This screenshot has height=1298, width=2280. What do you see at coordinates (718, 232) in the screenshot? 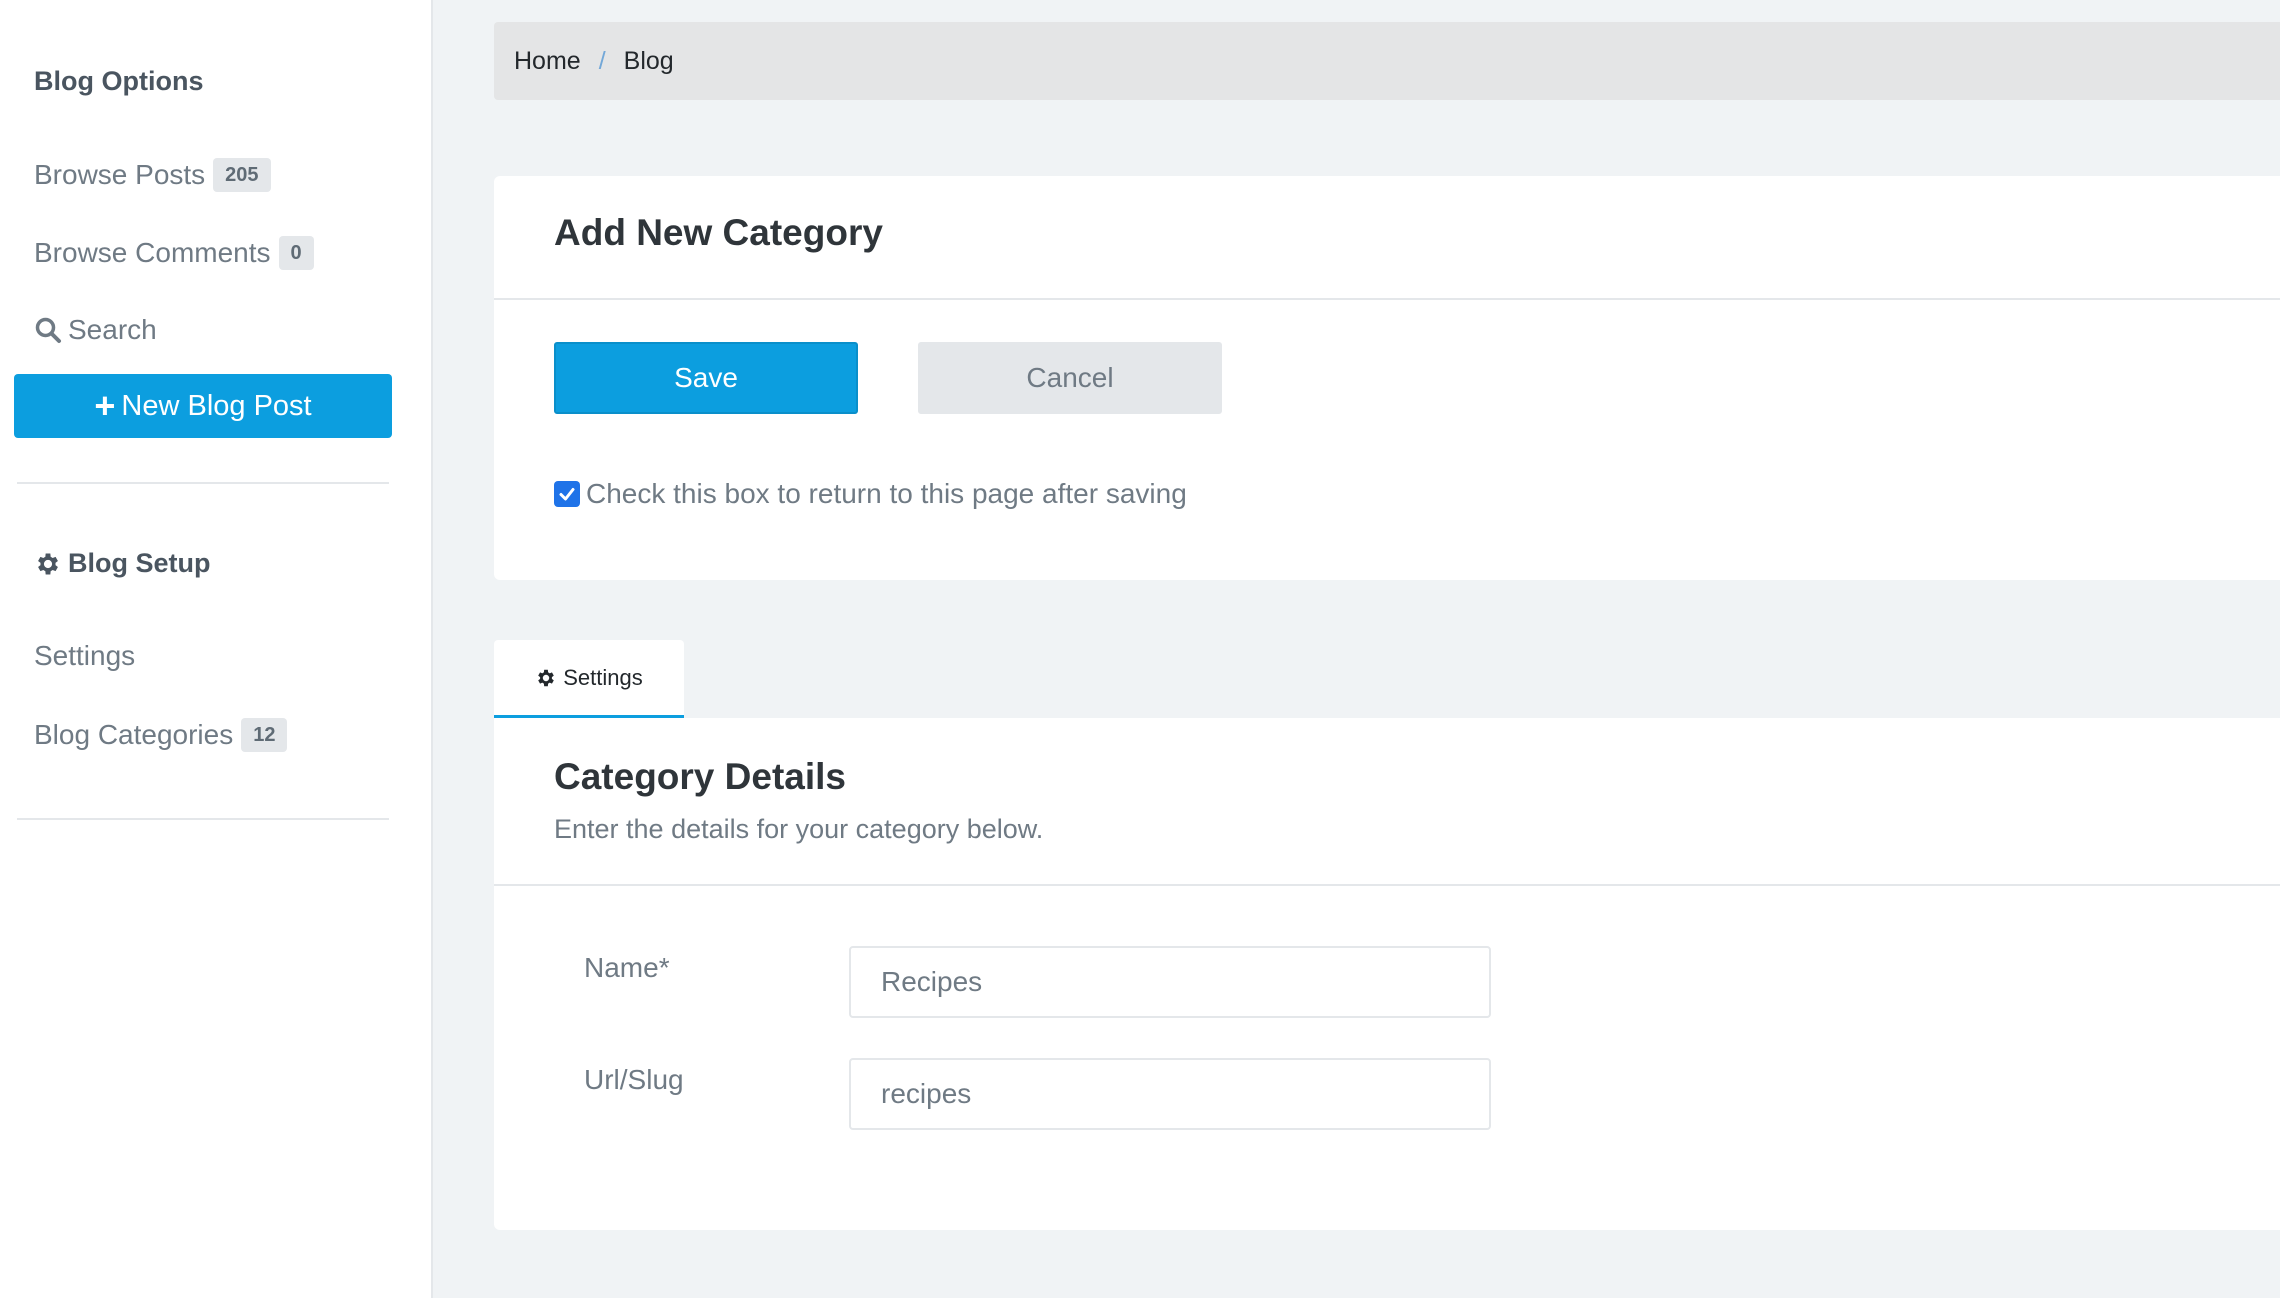
I see `page-title: Add New Category` at bounding box center [718, 232].